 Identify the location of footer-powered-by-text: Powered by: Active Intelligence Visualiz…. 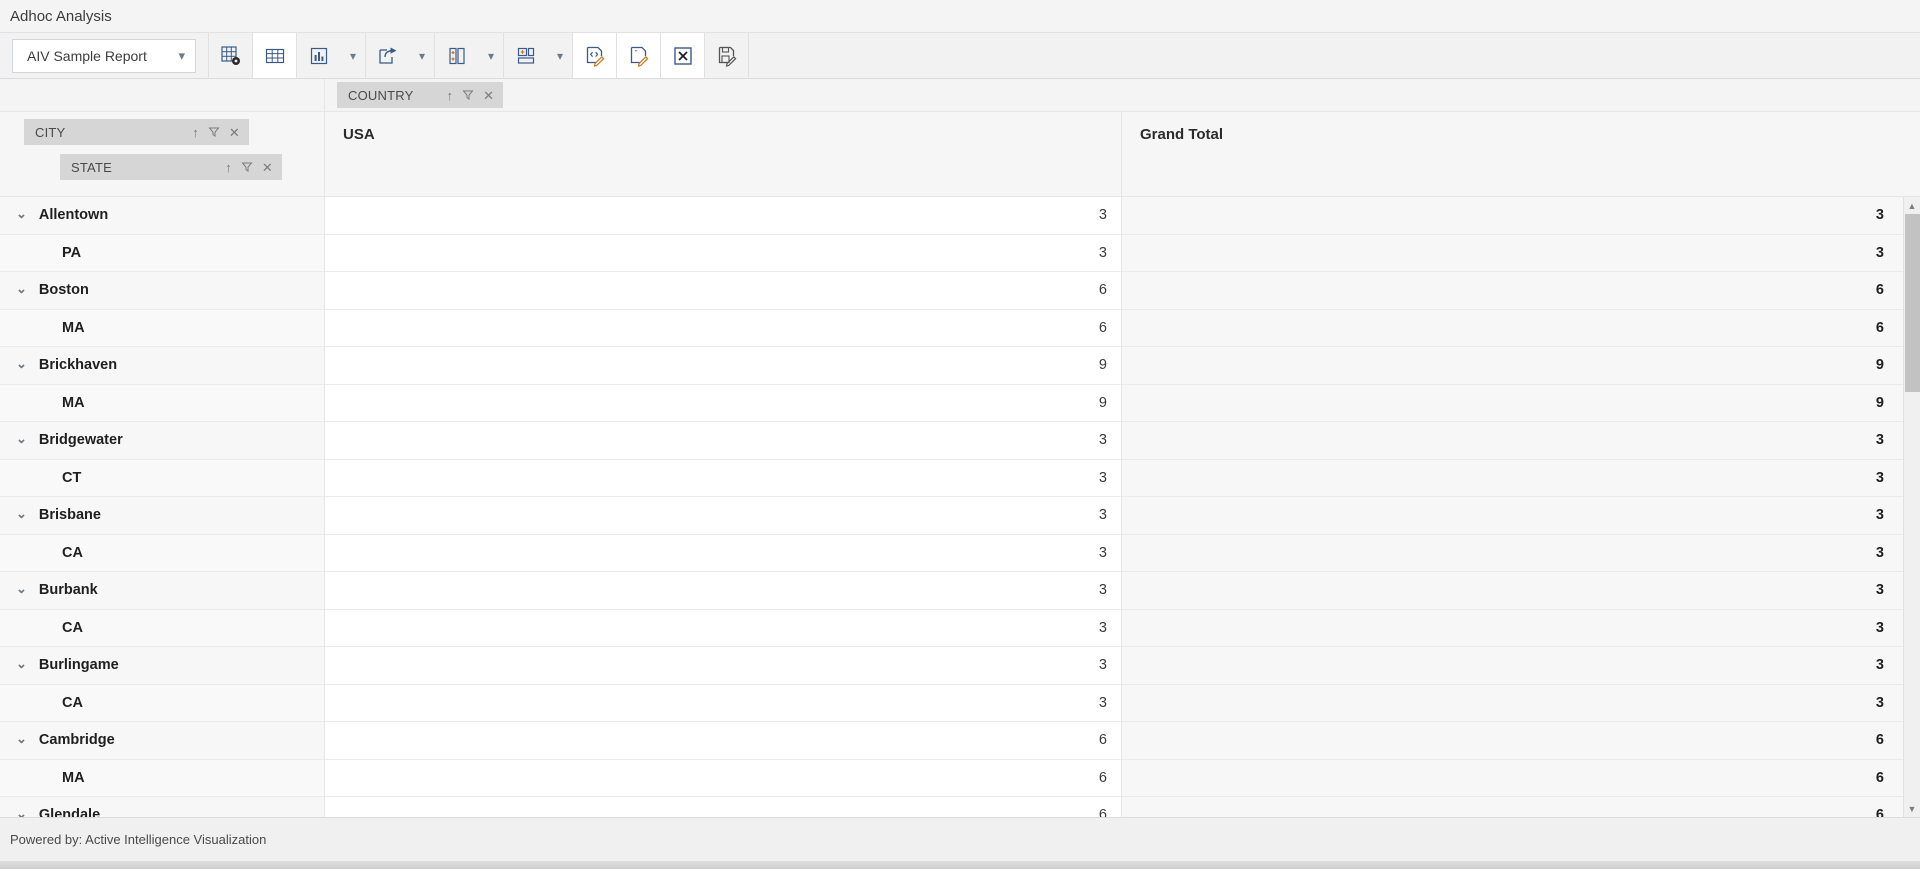
(138, 839).